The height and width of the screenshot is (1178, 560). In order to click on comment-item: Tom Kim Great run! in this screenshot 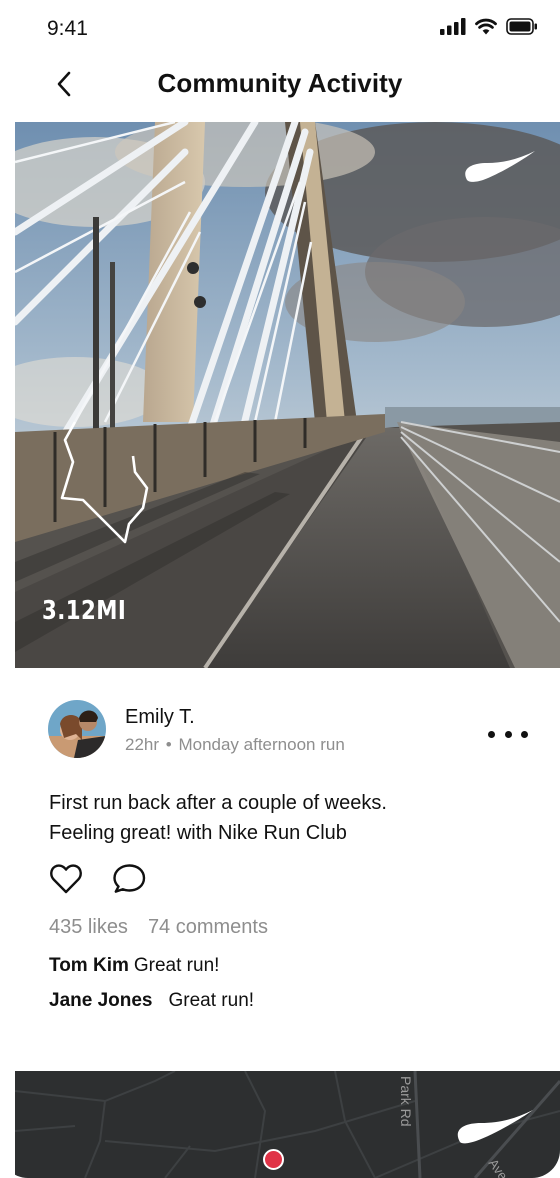, I will do `click(134, 966)`.